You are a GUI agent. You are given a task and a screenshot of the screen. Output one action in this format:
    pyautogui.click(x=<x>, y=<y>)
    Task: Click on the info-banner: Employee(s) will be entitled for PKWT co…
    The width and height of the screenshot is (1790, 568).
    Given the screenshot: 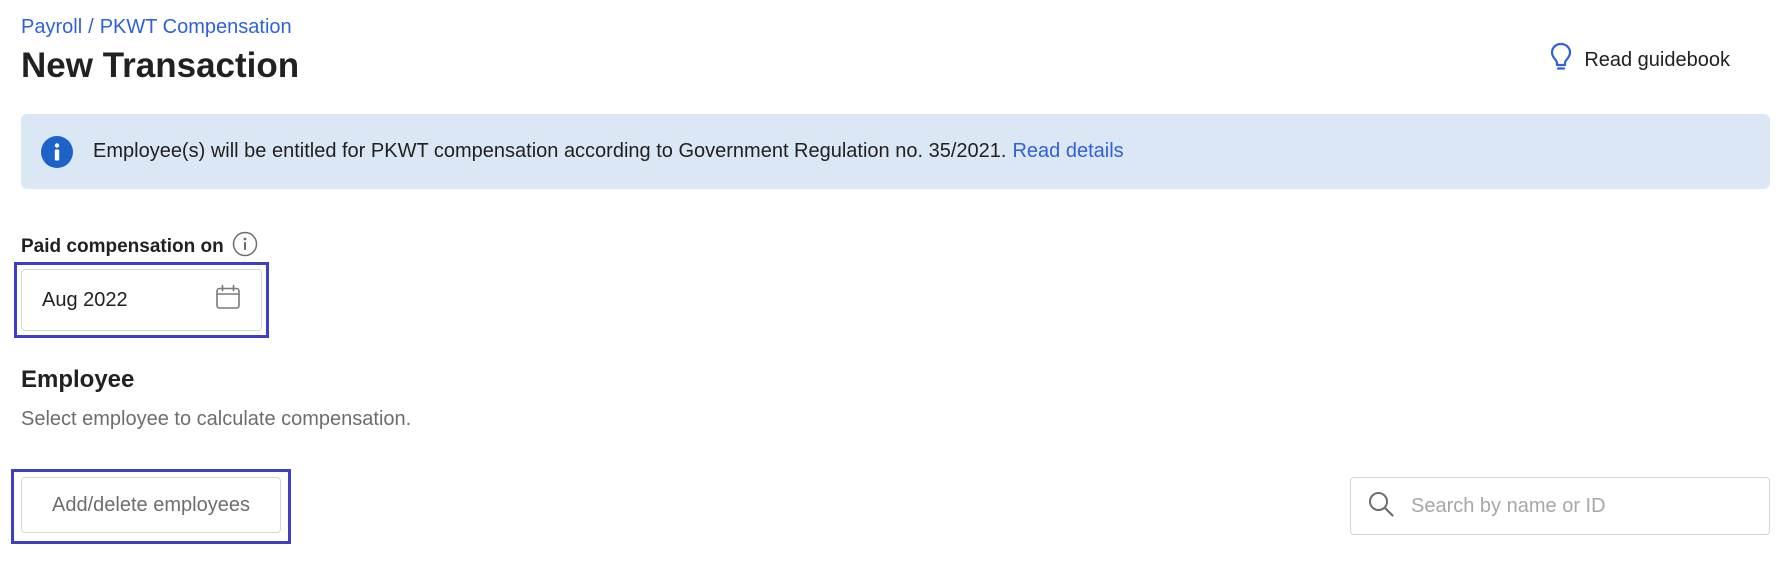 What is the action you would take?
    pyautogui.click(x=895, y=151)
    